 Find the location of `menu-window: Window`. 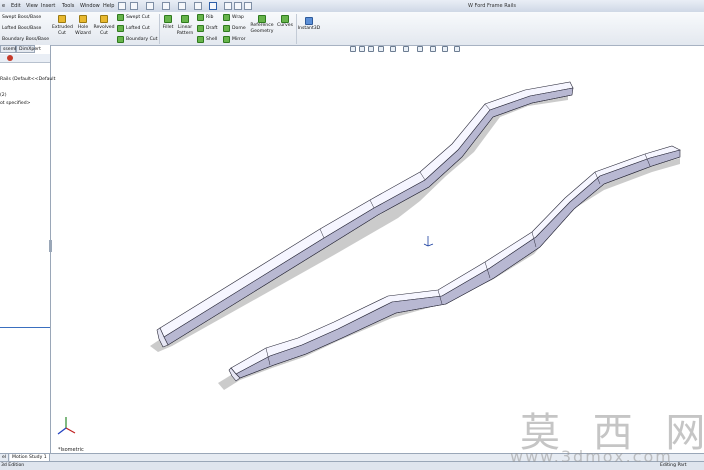

menu-window: Window is located at coordinates (90, 6).